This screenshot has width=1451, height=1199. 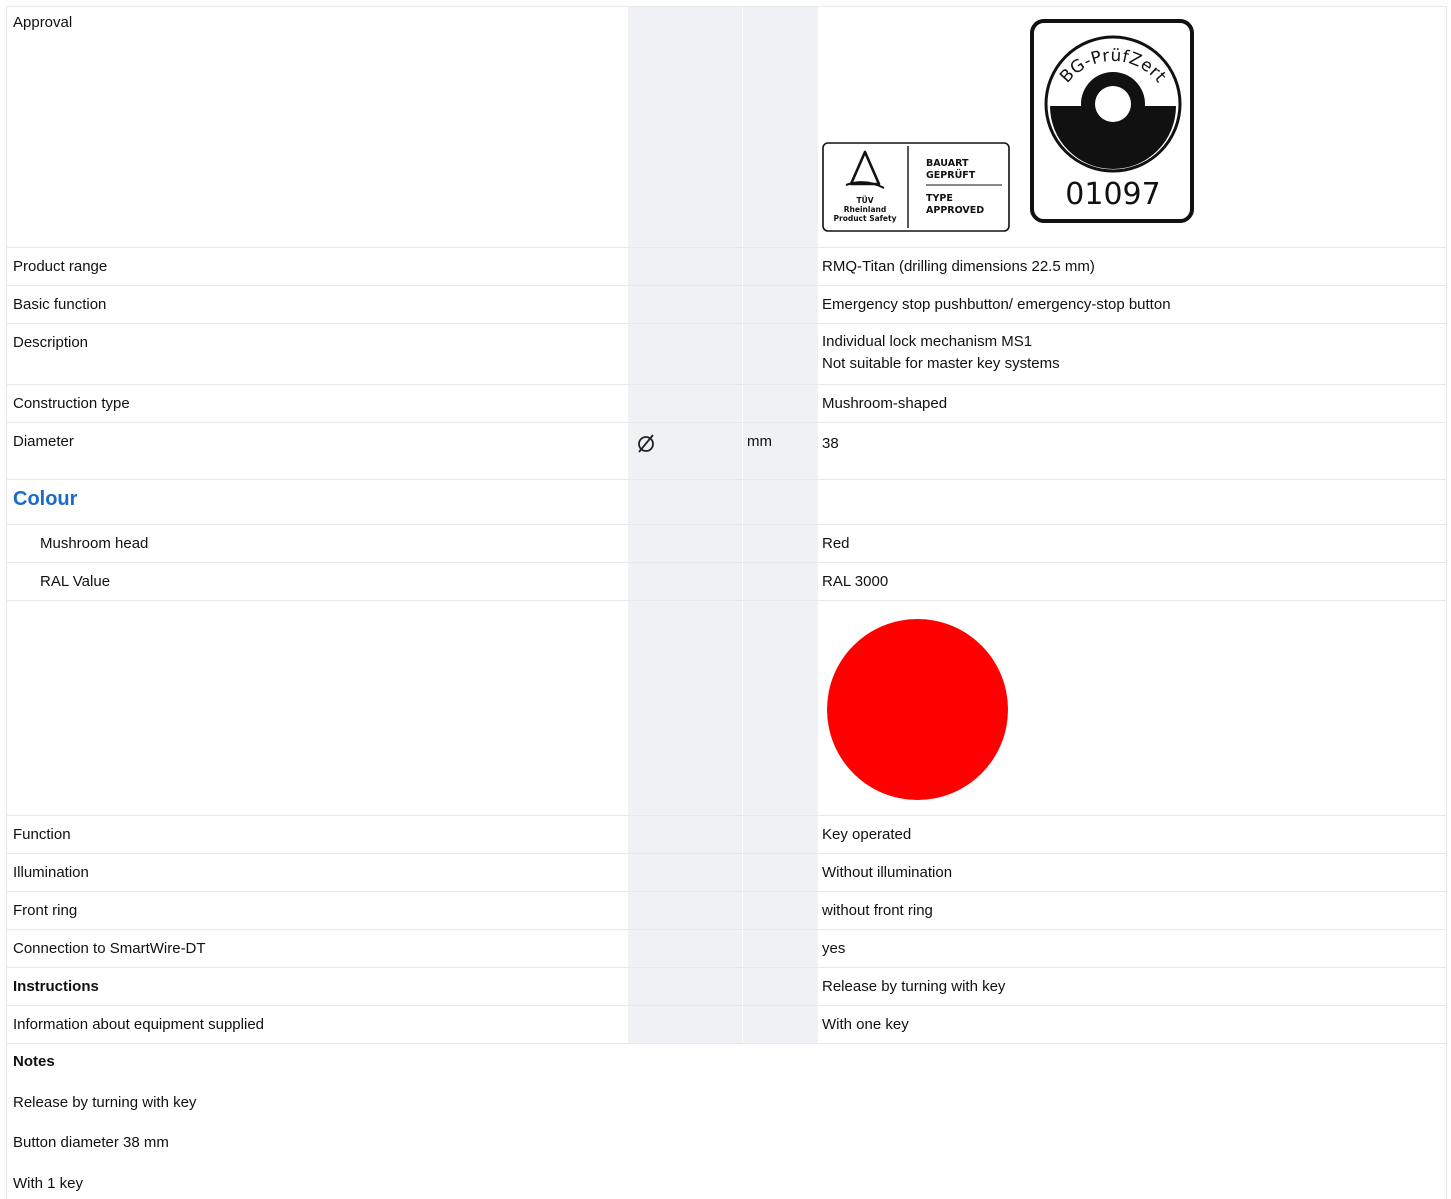 What do you see at coordinates (759, 441) in the screenshot?
I see `diameter-unit: mm` at bounding box center [759, 441].